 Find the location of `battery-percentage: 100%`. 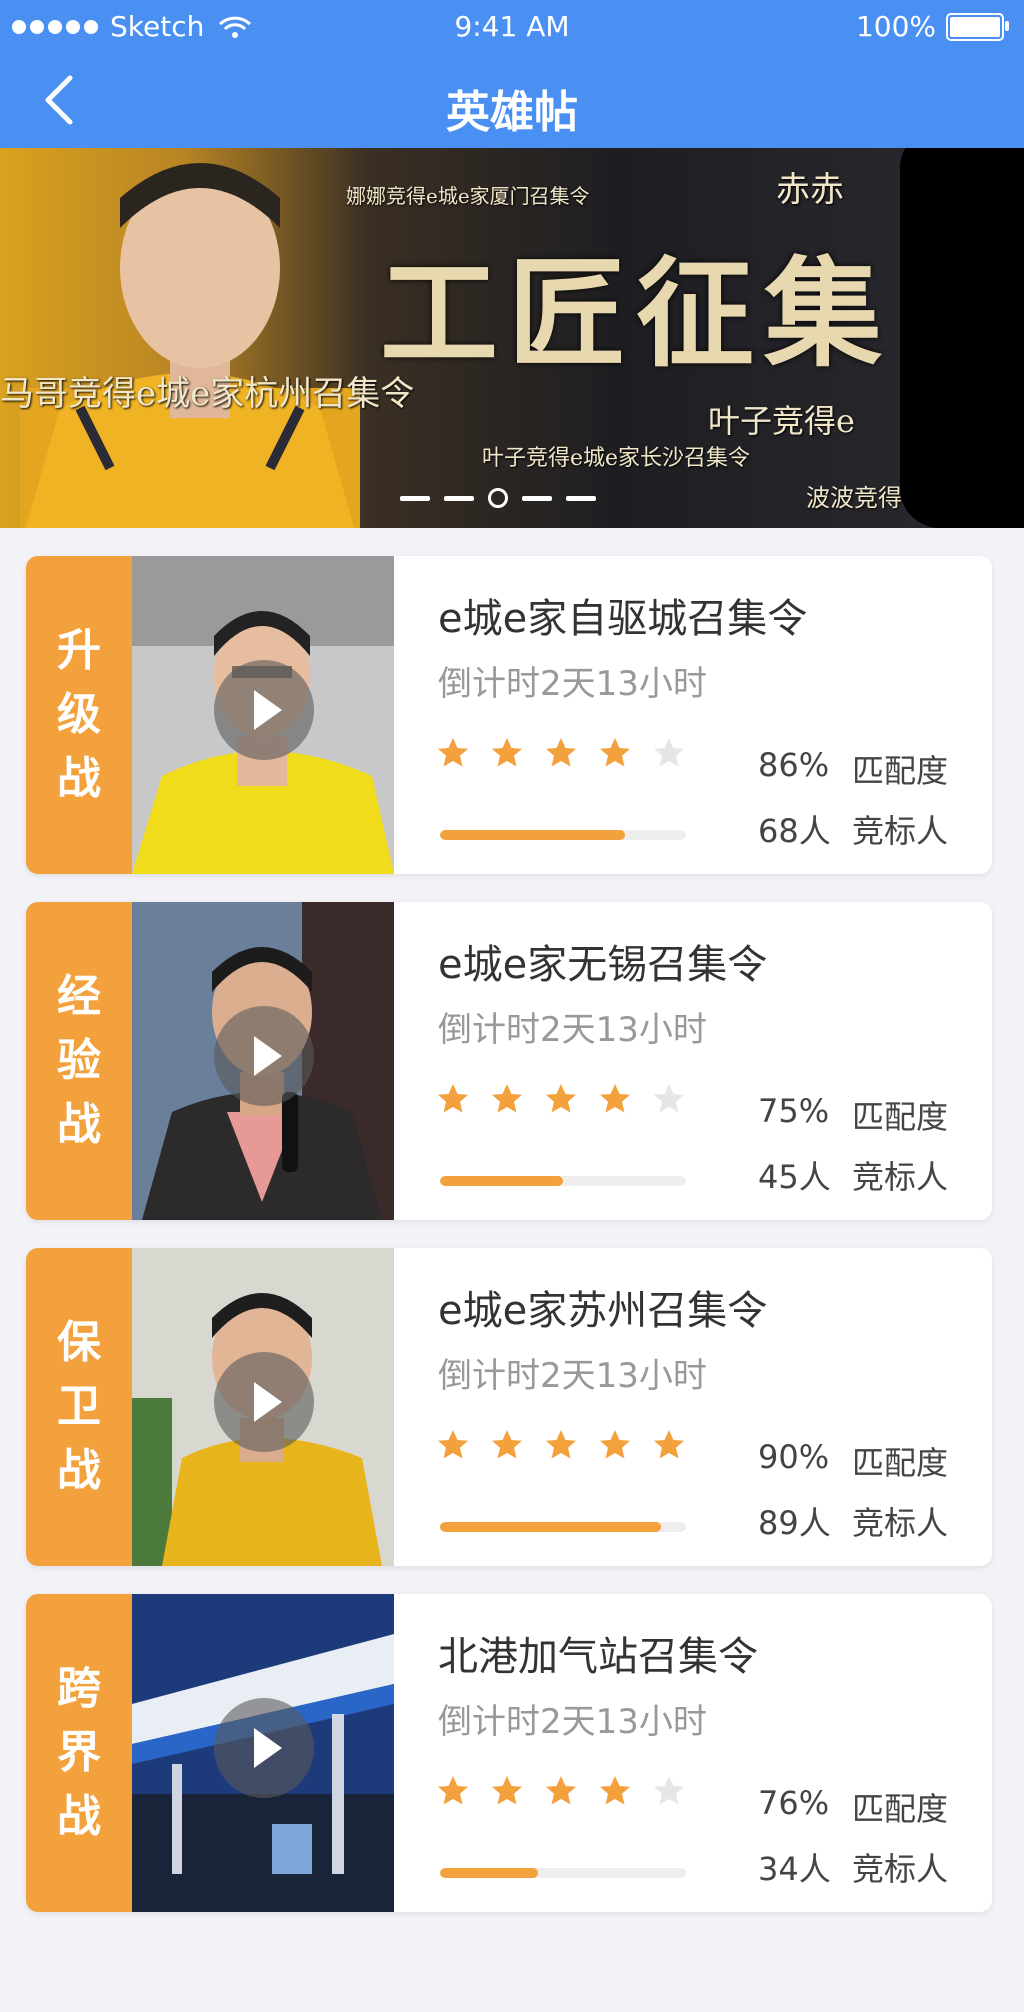

battery-percentage: 100% is located at coordinates (895, 26).